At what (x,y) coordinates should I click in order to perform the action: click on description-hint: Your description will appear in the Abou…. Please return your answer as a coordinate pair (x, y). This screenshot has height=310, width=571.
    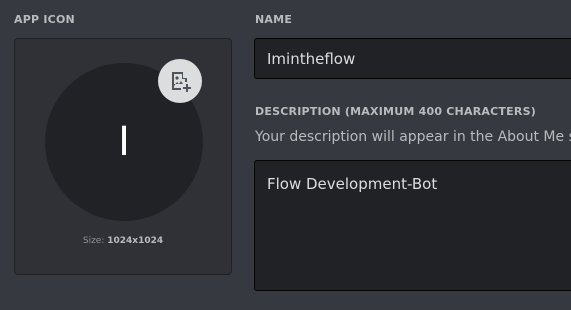
    Looking at the image, I should click on (413, 137).